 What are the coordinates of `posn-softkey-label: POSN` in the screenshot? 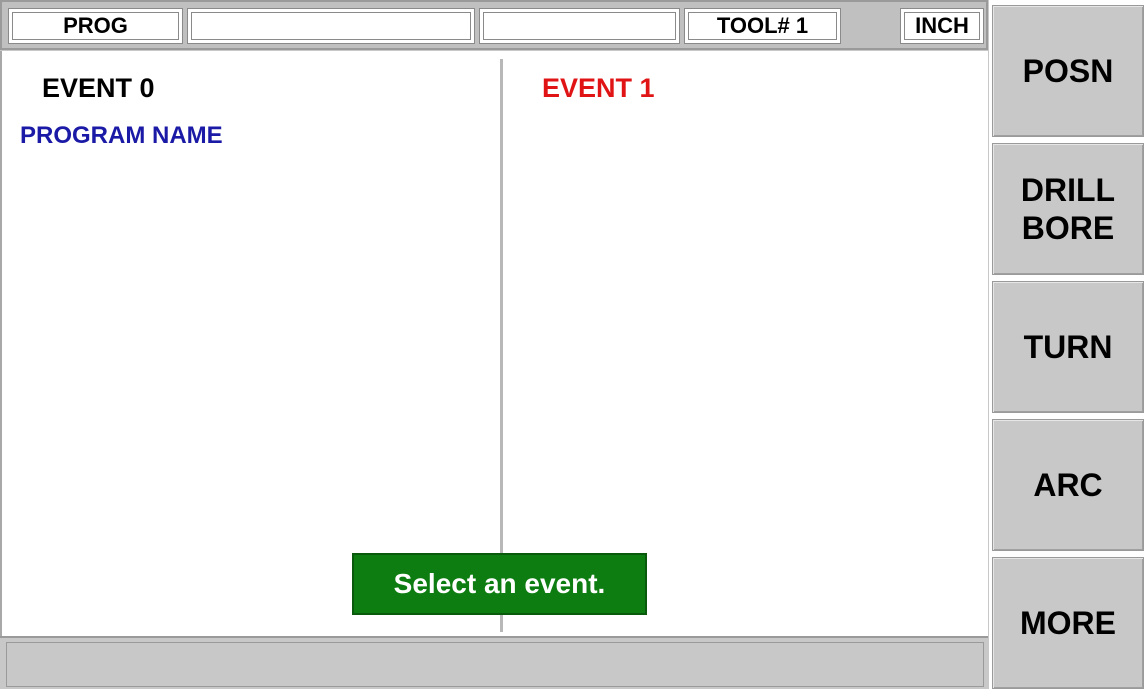 It's located at (1068, 70).